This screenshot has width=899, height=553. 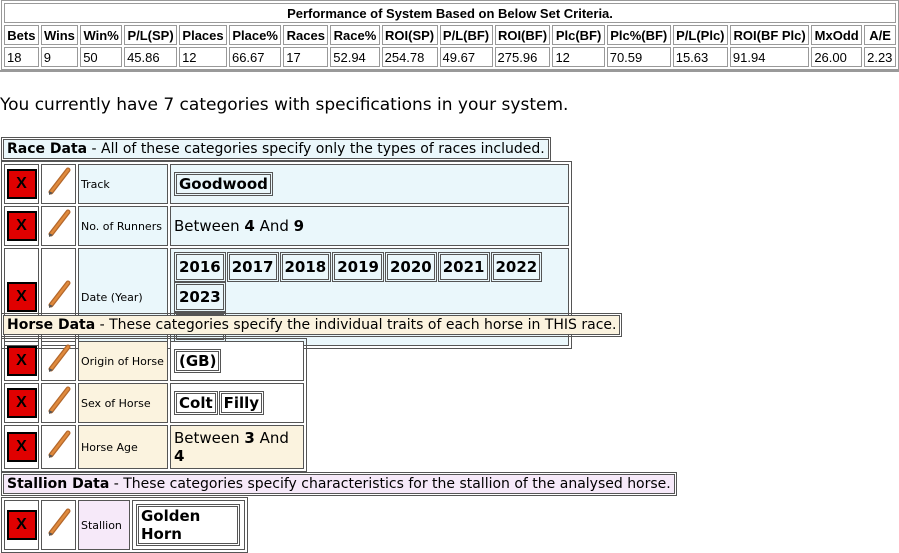 What do you see at coordinates (123, 226) in the screenshot?
I see `category-label: No. of Runners` at bounding box center [123, 226].